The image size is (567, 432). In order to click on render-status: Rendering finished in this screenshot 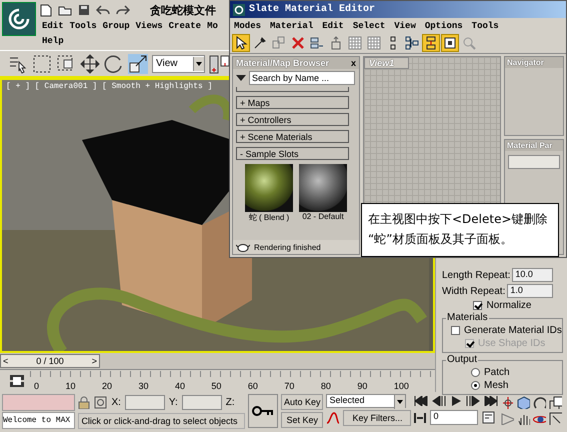, I will do `click(287, 247)`.